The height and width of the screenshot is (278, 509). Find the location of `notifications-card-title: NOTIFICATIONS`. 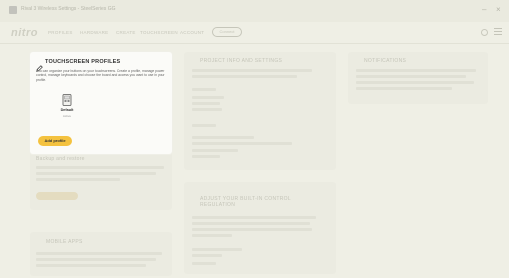

notifications-card-title: NOTIFICATIONS is located at coordinates (385, 61).